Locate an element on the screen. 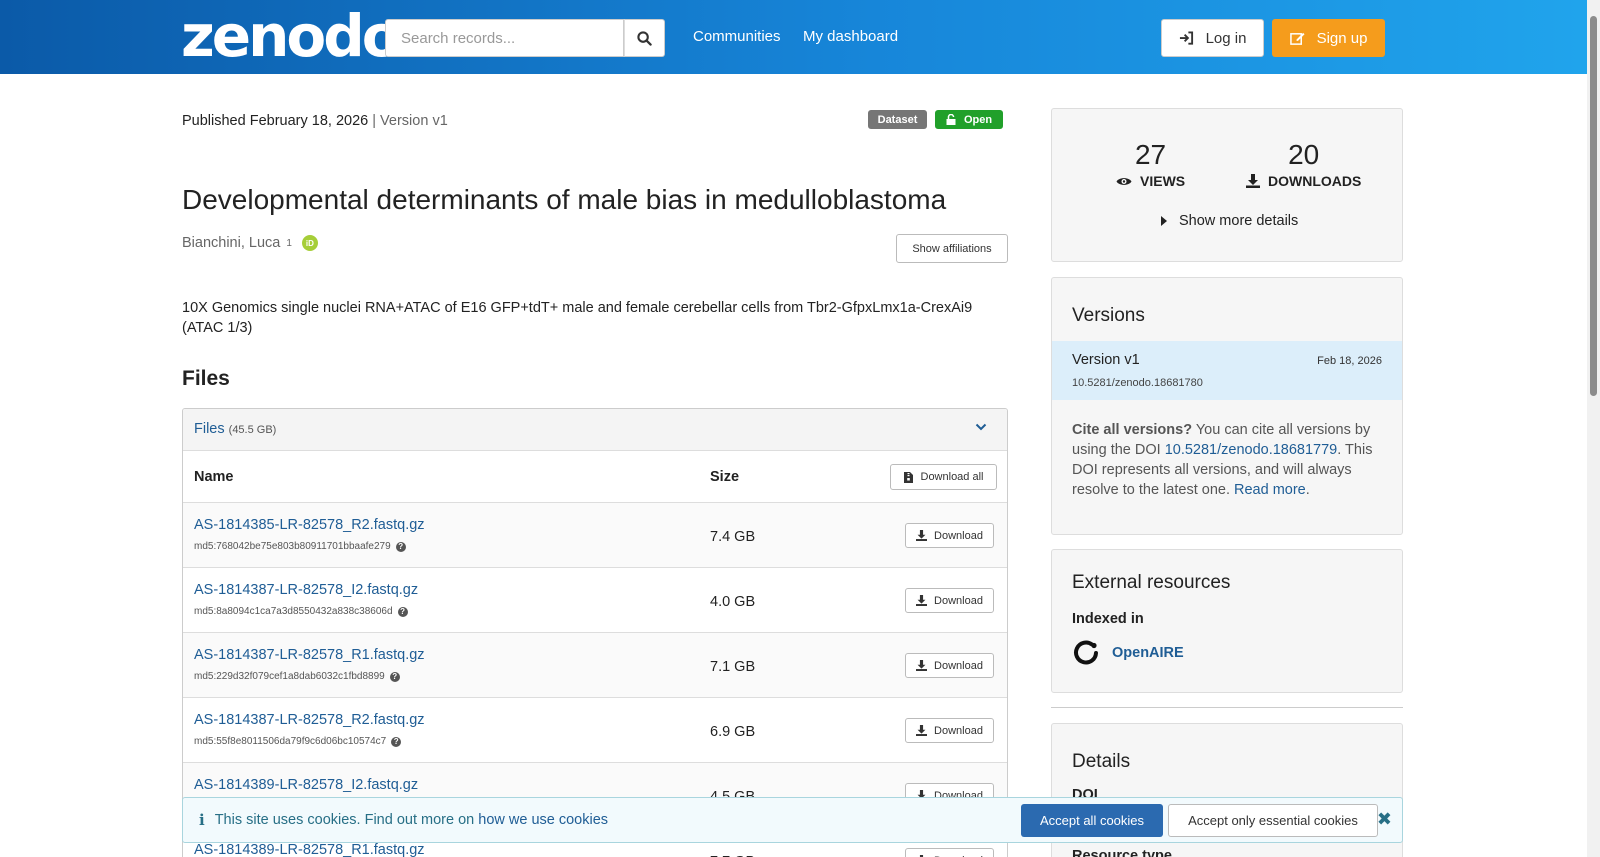 The image size is (1600, 857). file-checksum: md5:8a8094c1ca7a3d8550432a838c38606d? is located at coordinates (301, 611).